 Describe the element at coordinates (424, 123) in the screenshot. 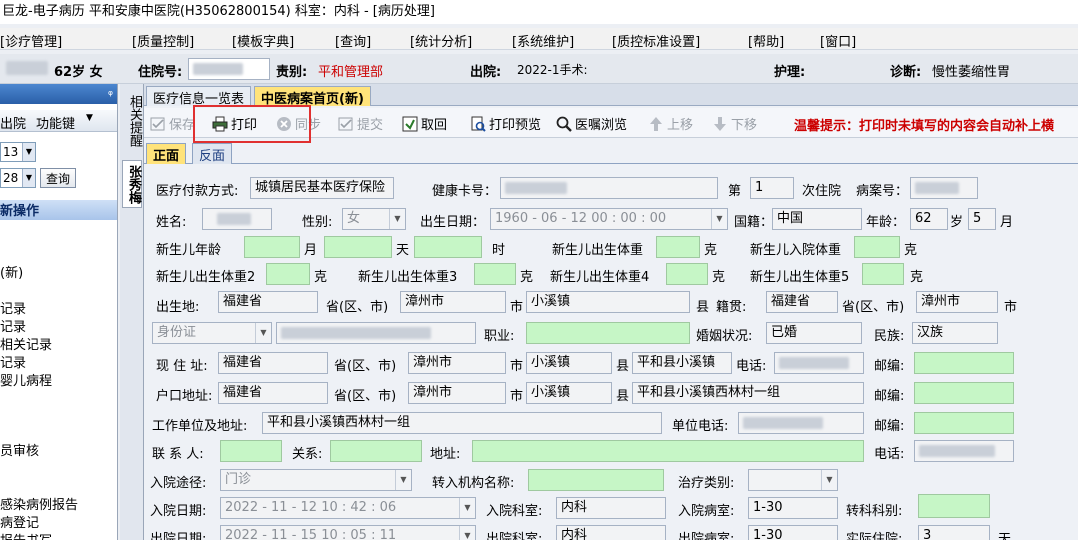

I see `retrieve-button: 取回` at that location.